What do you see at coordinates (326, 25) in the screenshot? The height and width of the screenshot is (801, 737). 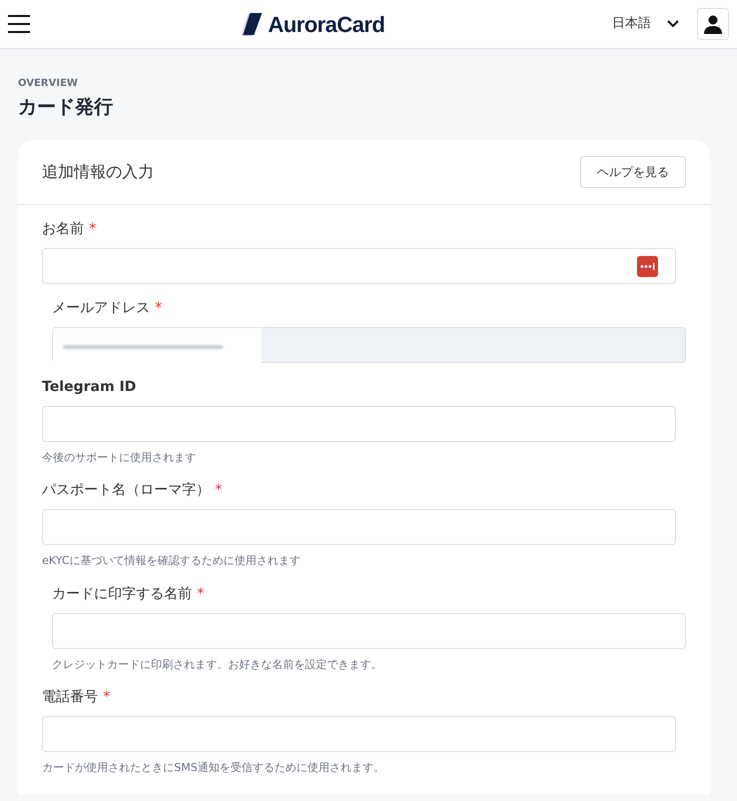 I see `logo-text: AuroraCard` at bounding box center [326, 25].